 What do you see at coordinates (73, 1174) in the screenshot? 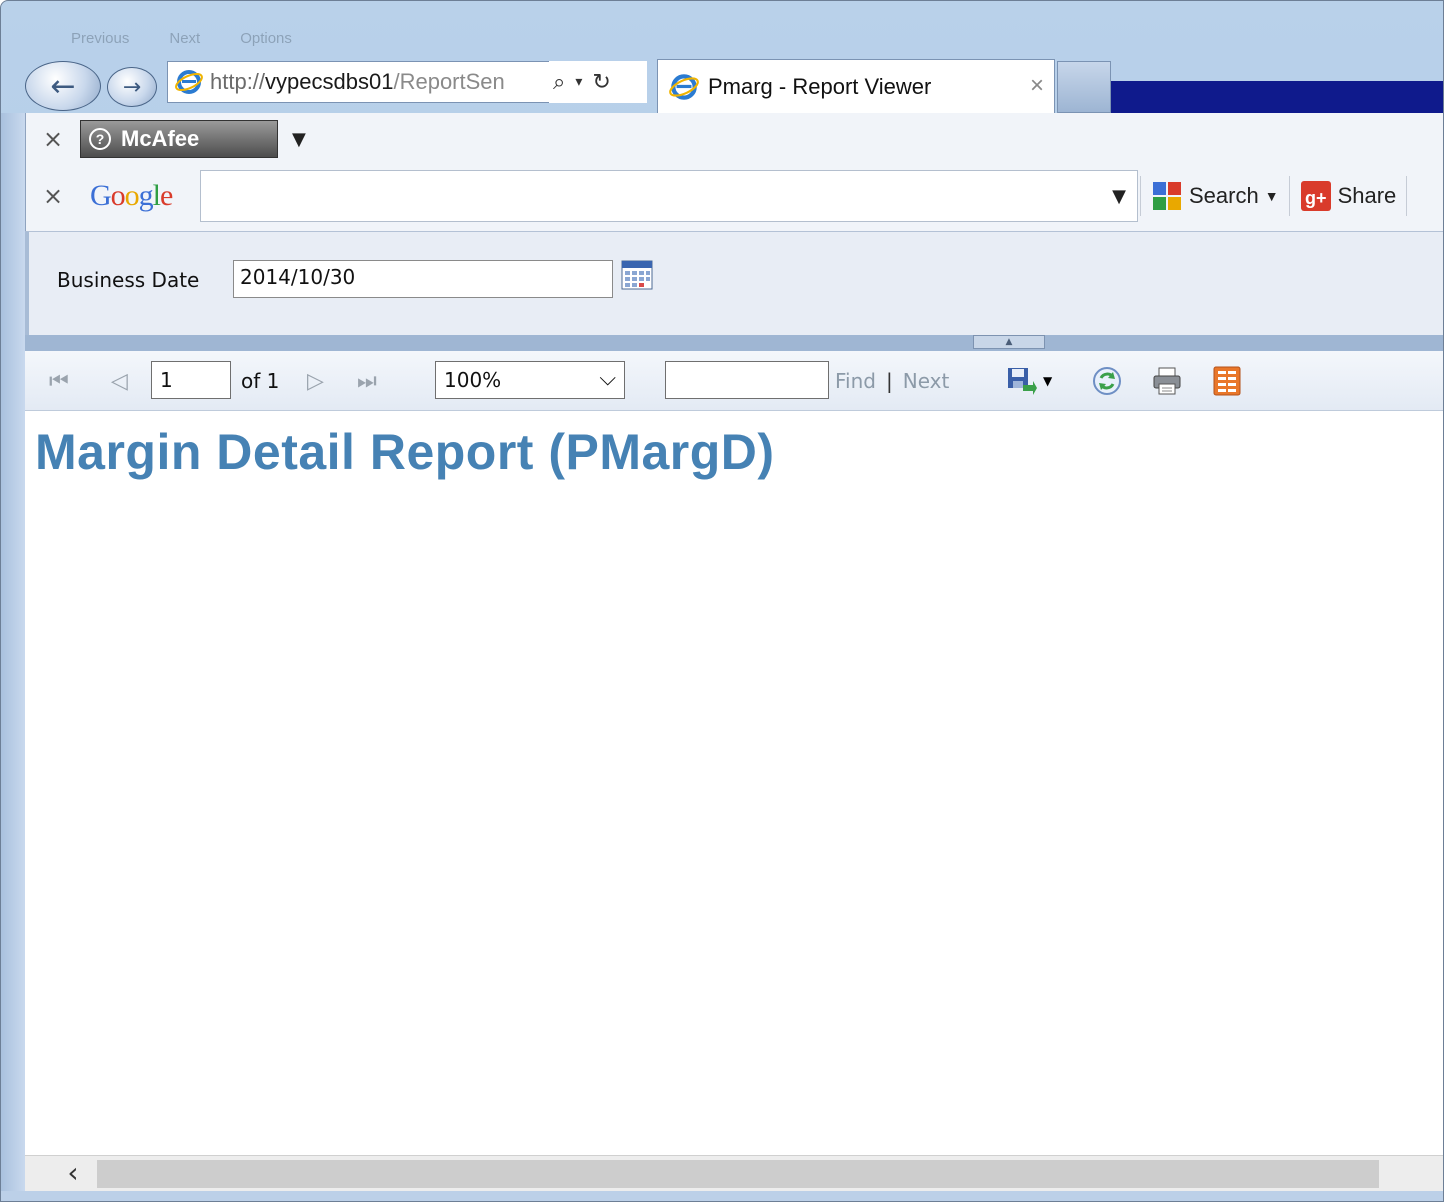
I see `scroll-left-icon: ‹` at bounding box center [73, 1174].